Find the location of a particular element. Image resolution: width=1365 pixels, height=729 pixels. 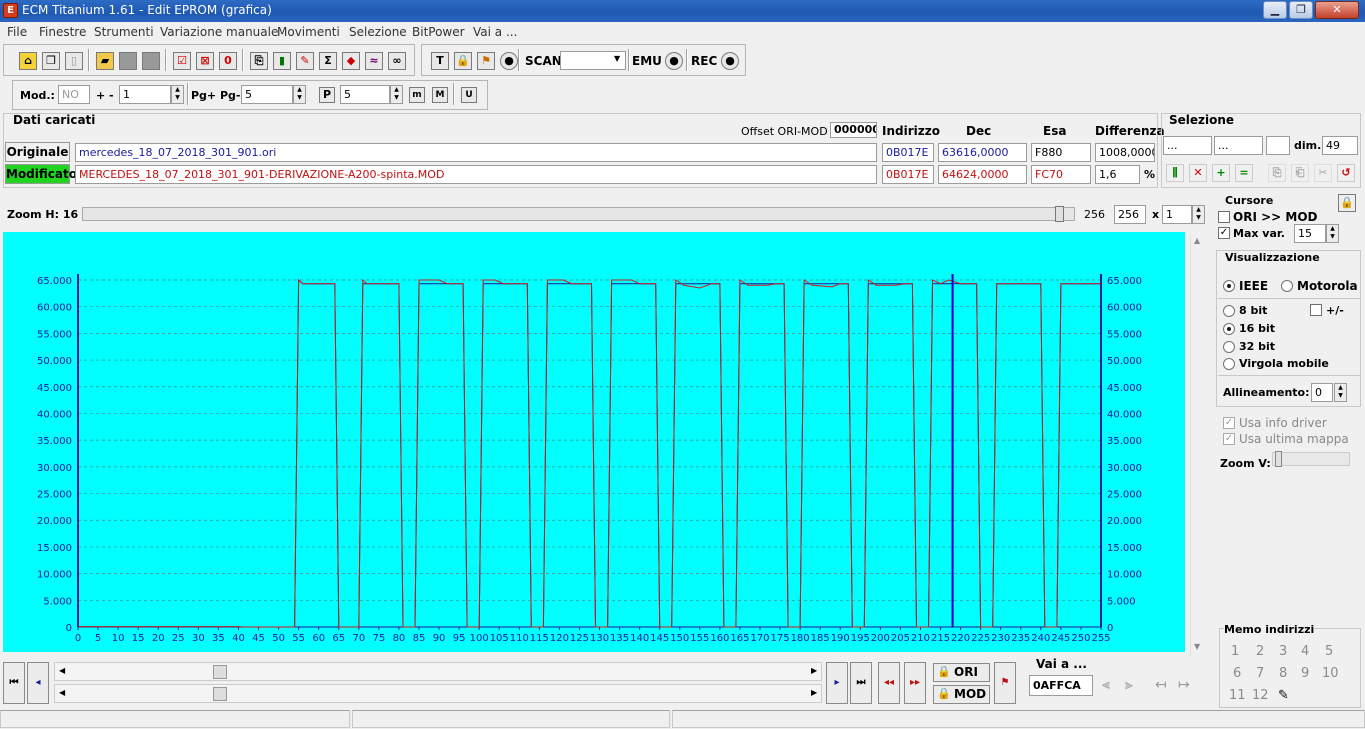

modificato-addr: 0B017E is located at coordinates (908, 174).